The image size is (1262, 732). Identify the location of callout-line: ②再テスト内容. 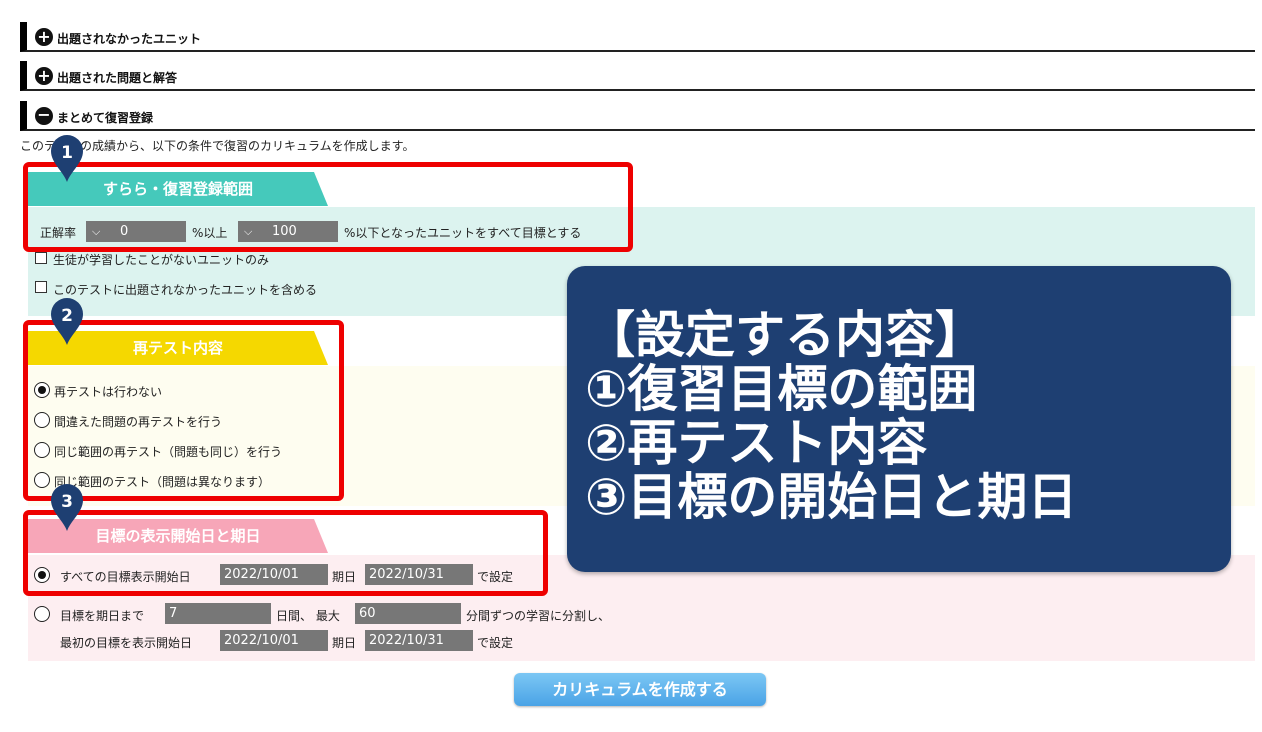
(756, 443).